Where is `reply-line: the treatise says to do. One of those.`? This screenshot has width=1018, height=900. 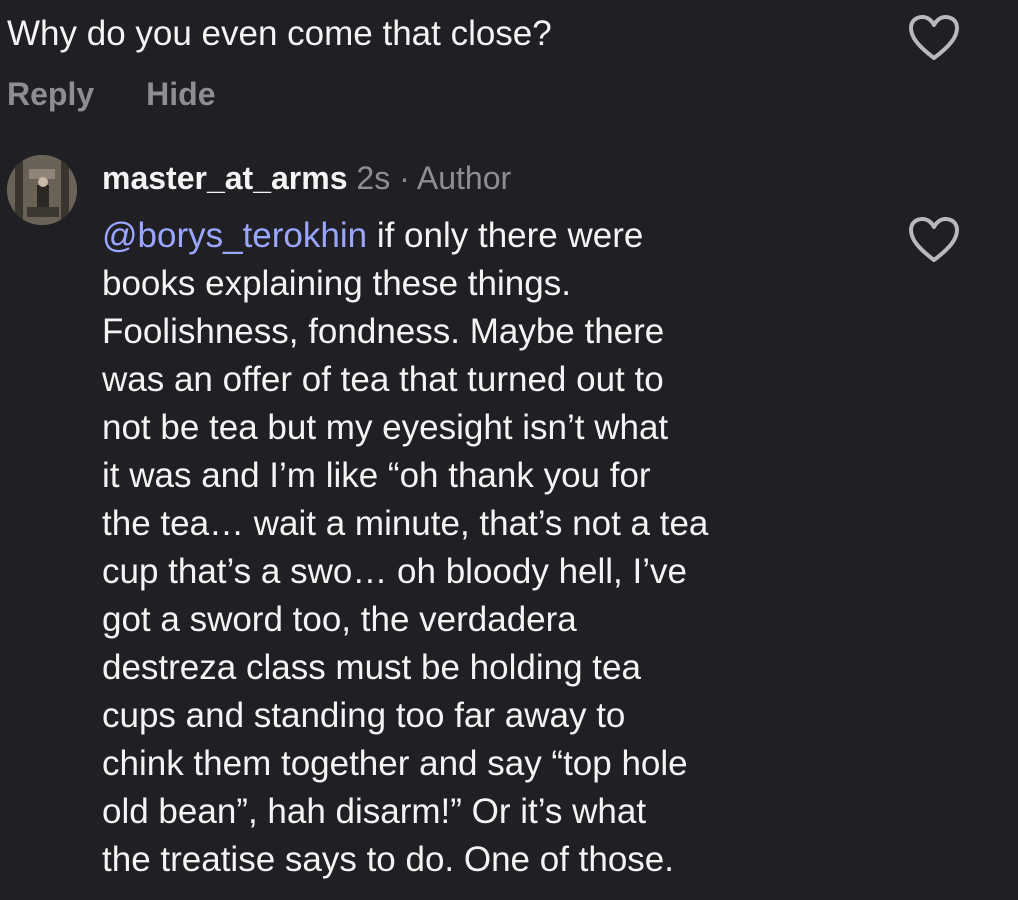 reply-line: the treatise says to do. One of those. is located at coordinates (388, 859).